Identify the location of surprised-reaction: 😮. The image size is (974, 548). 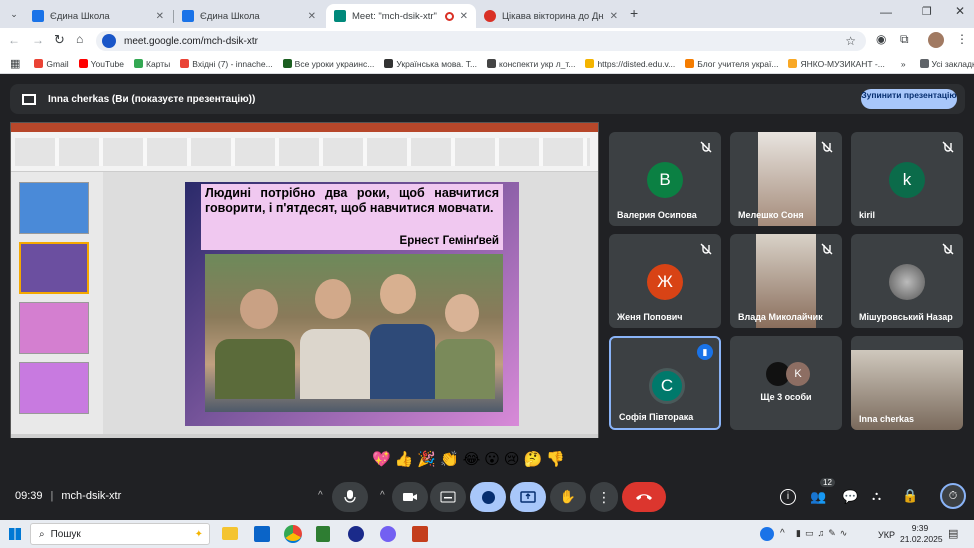
(492, 459).